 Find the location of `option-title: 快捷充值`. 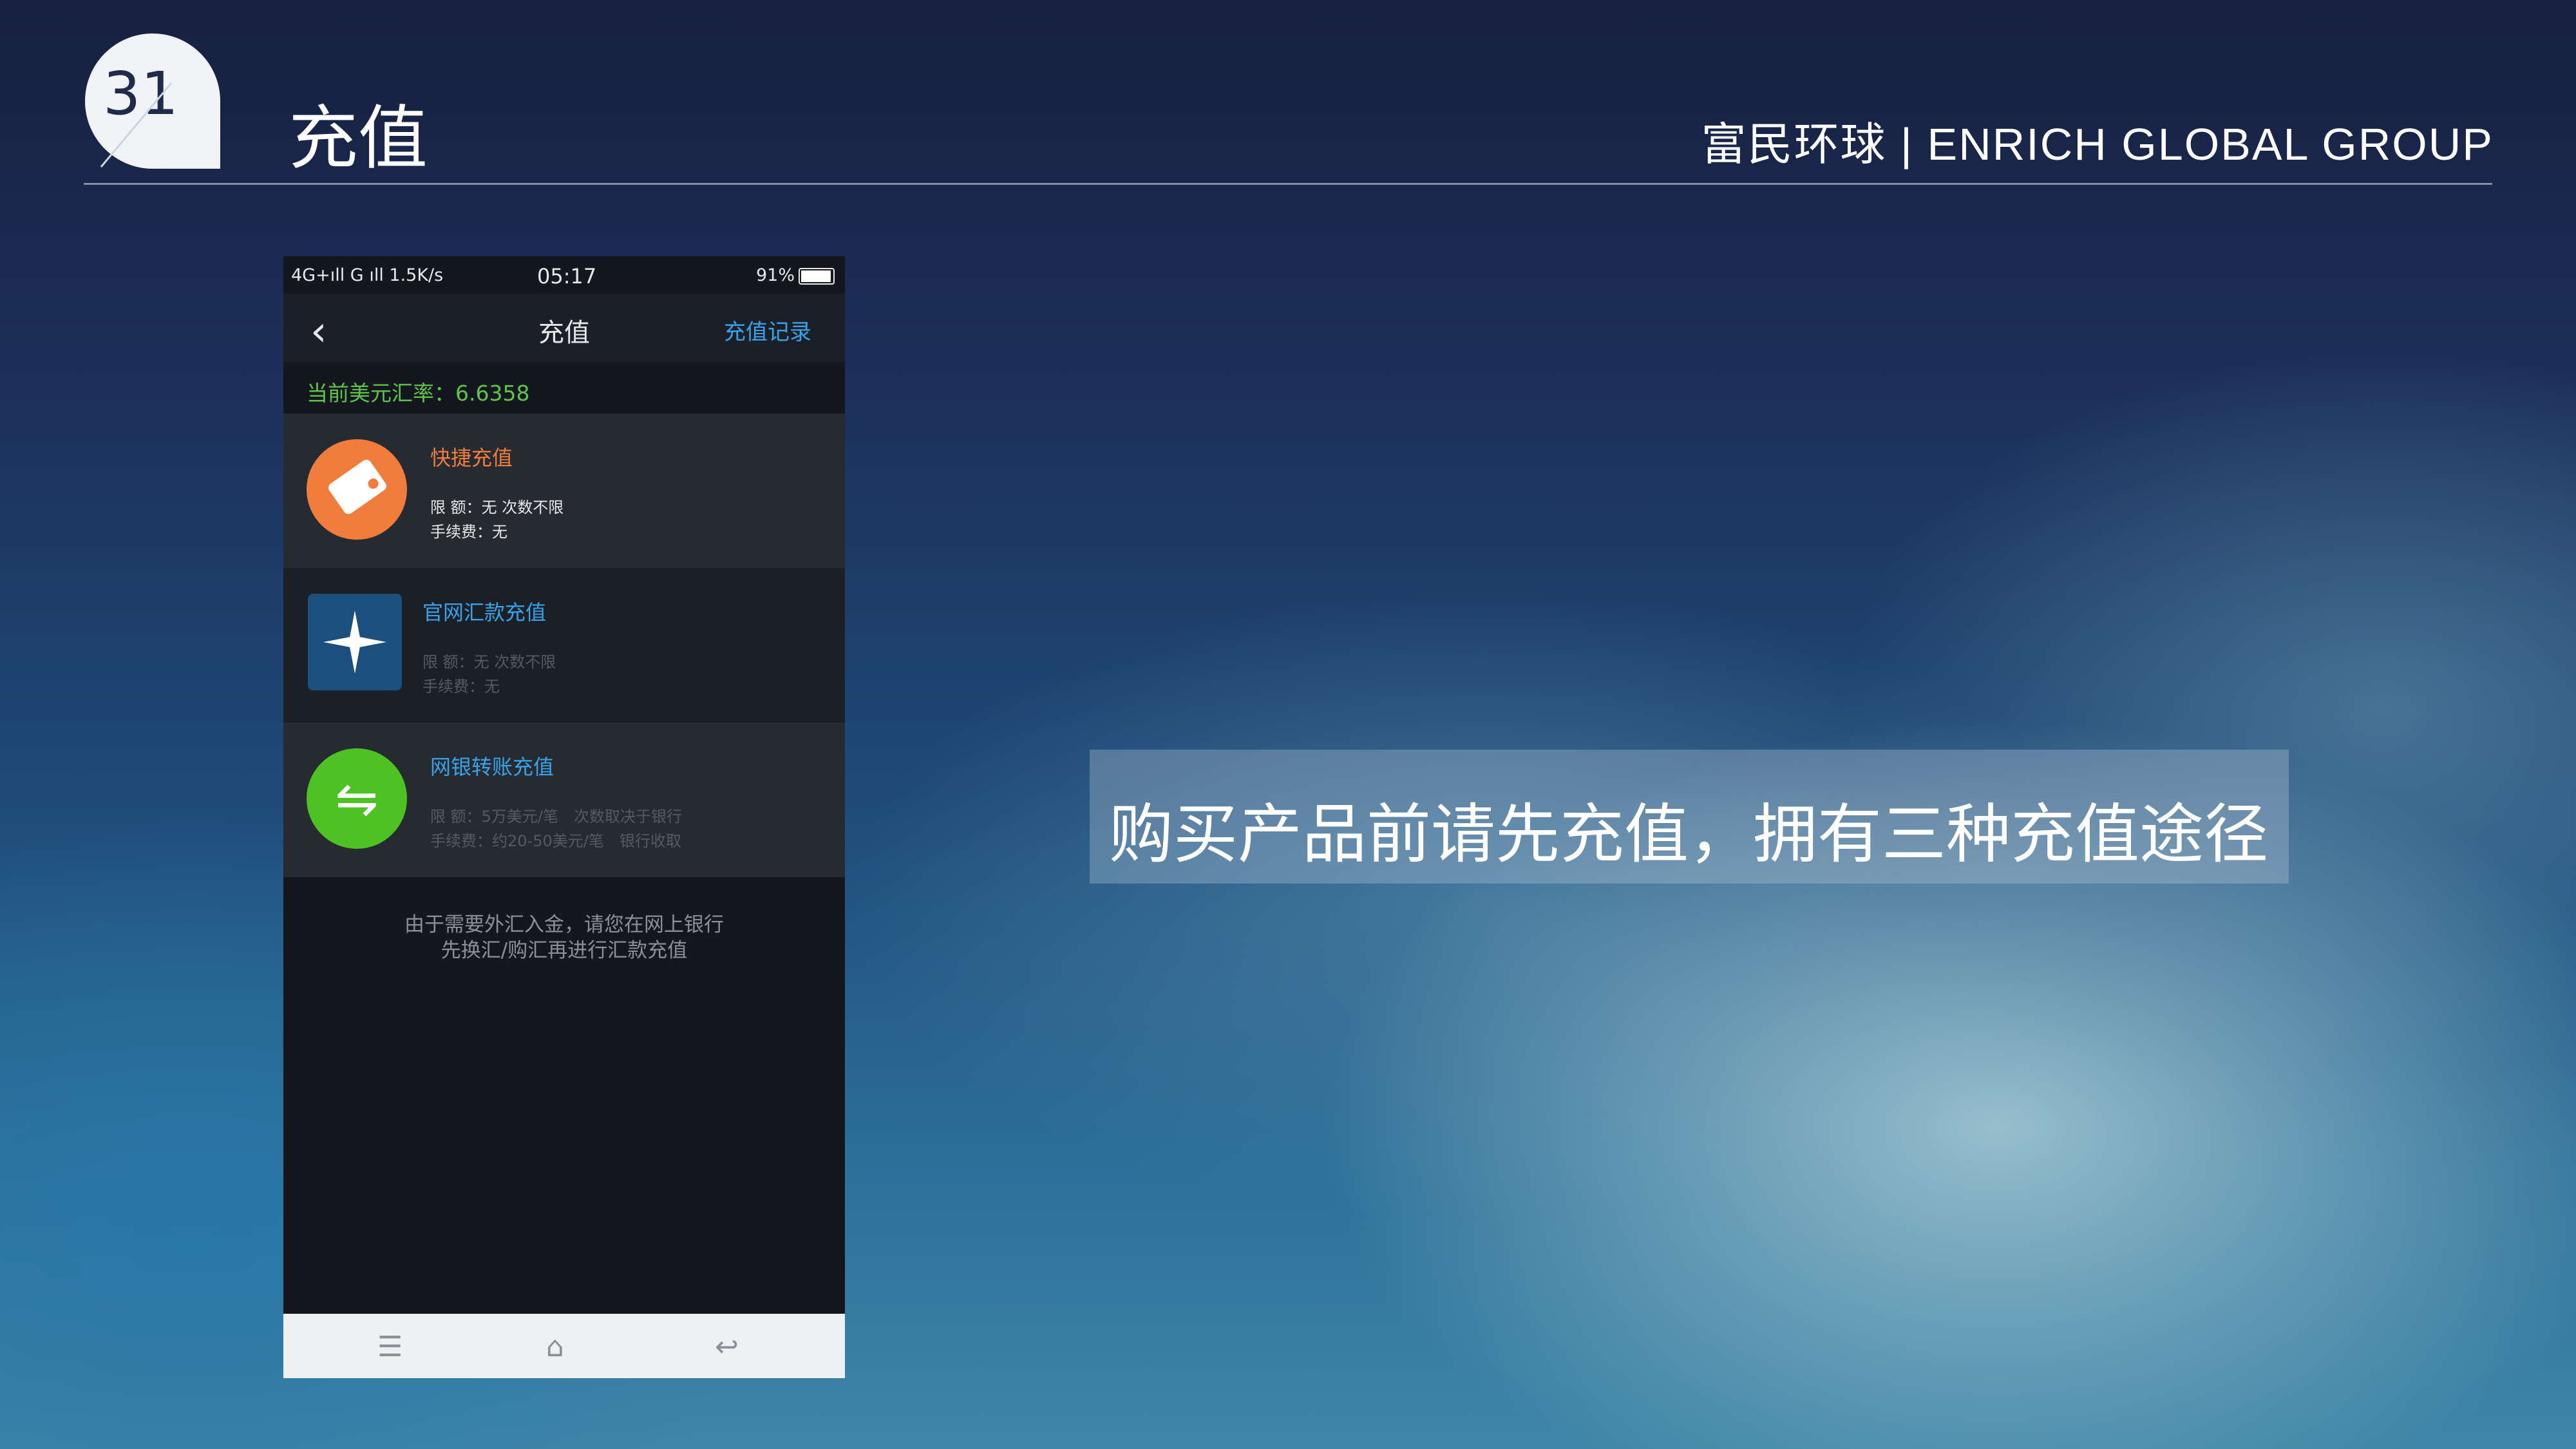

option-title: 快捷充值 is located at coordinates (471, 458).